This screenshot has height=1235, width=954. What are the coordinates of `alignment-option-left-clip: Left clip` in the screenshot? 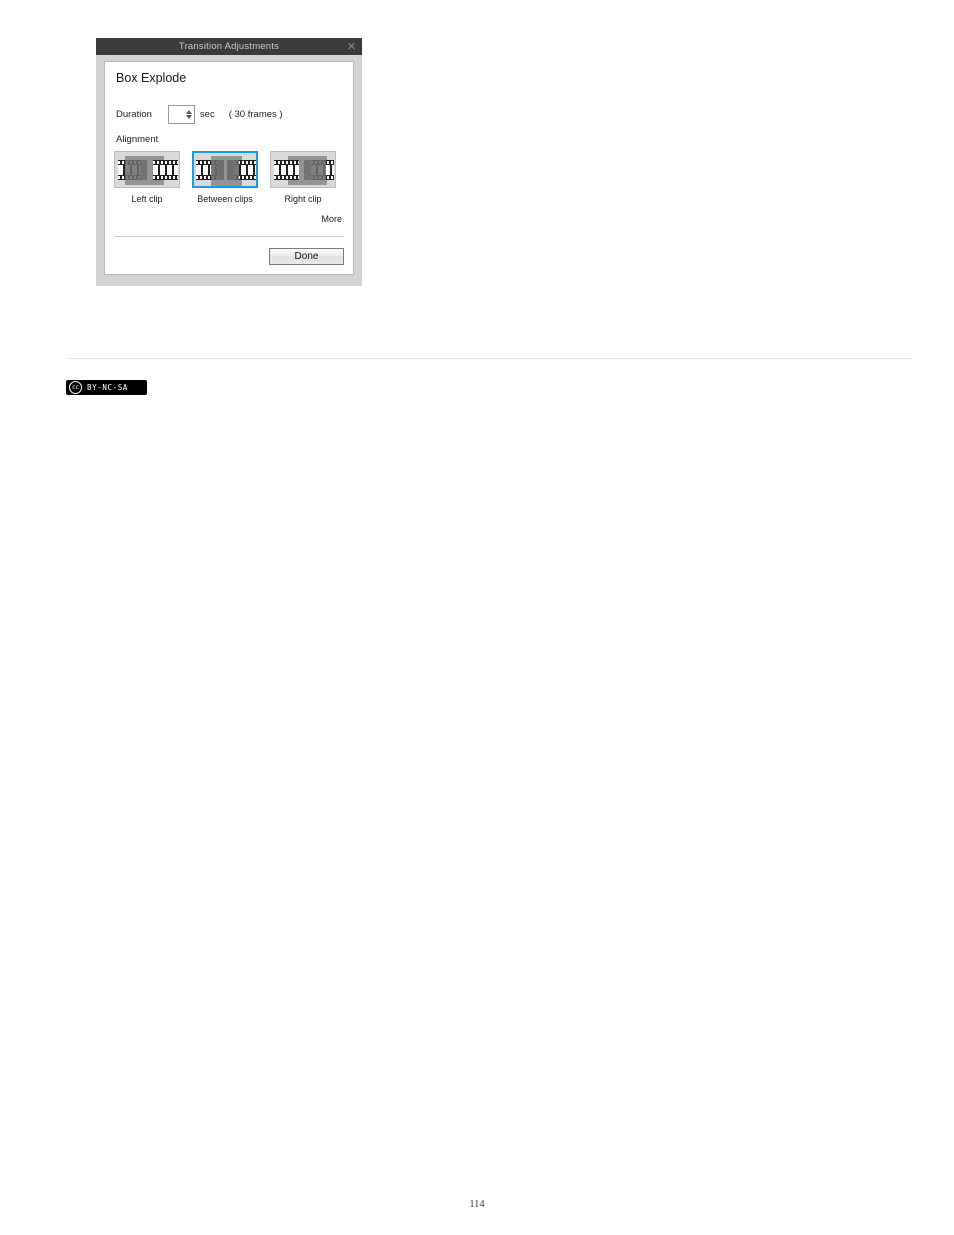 It's located at (147, 177).